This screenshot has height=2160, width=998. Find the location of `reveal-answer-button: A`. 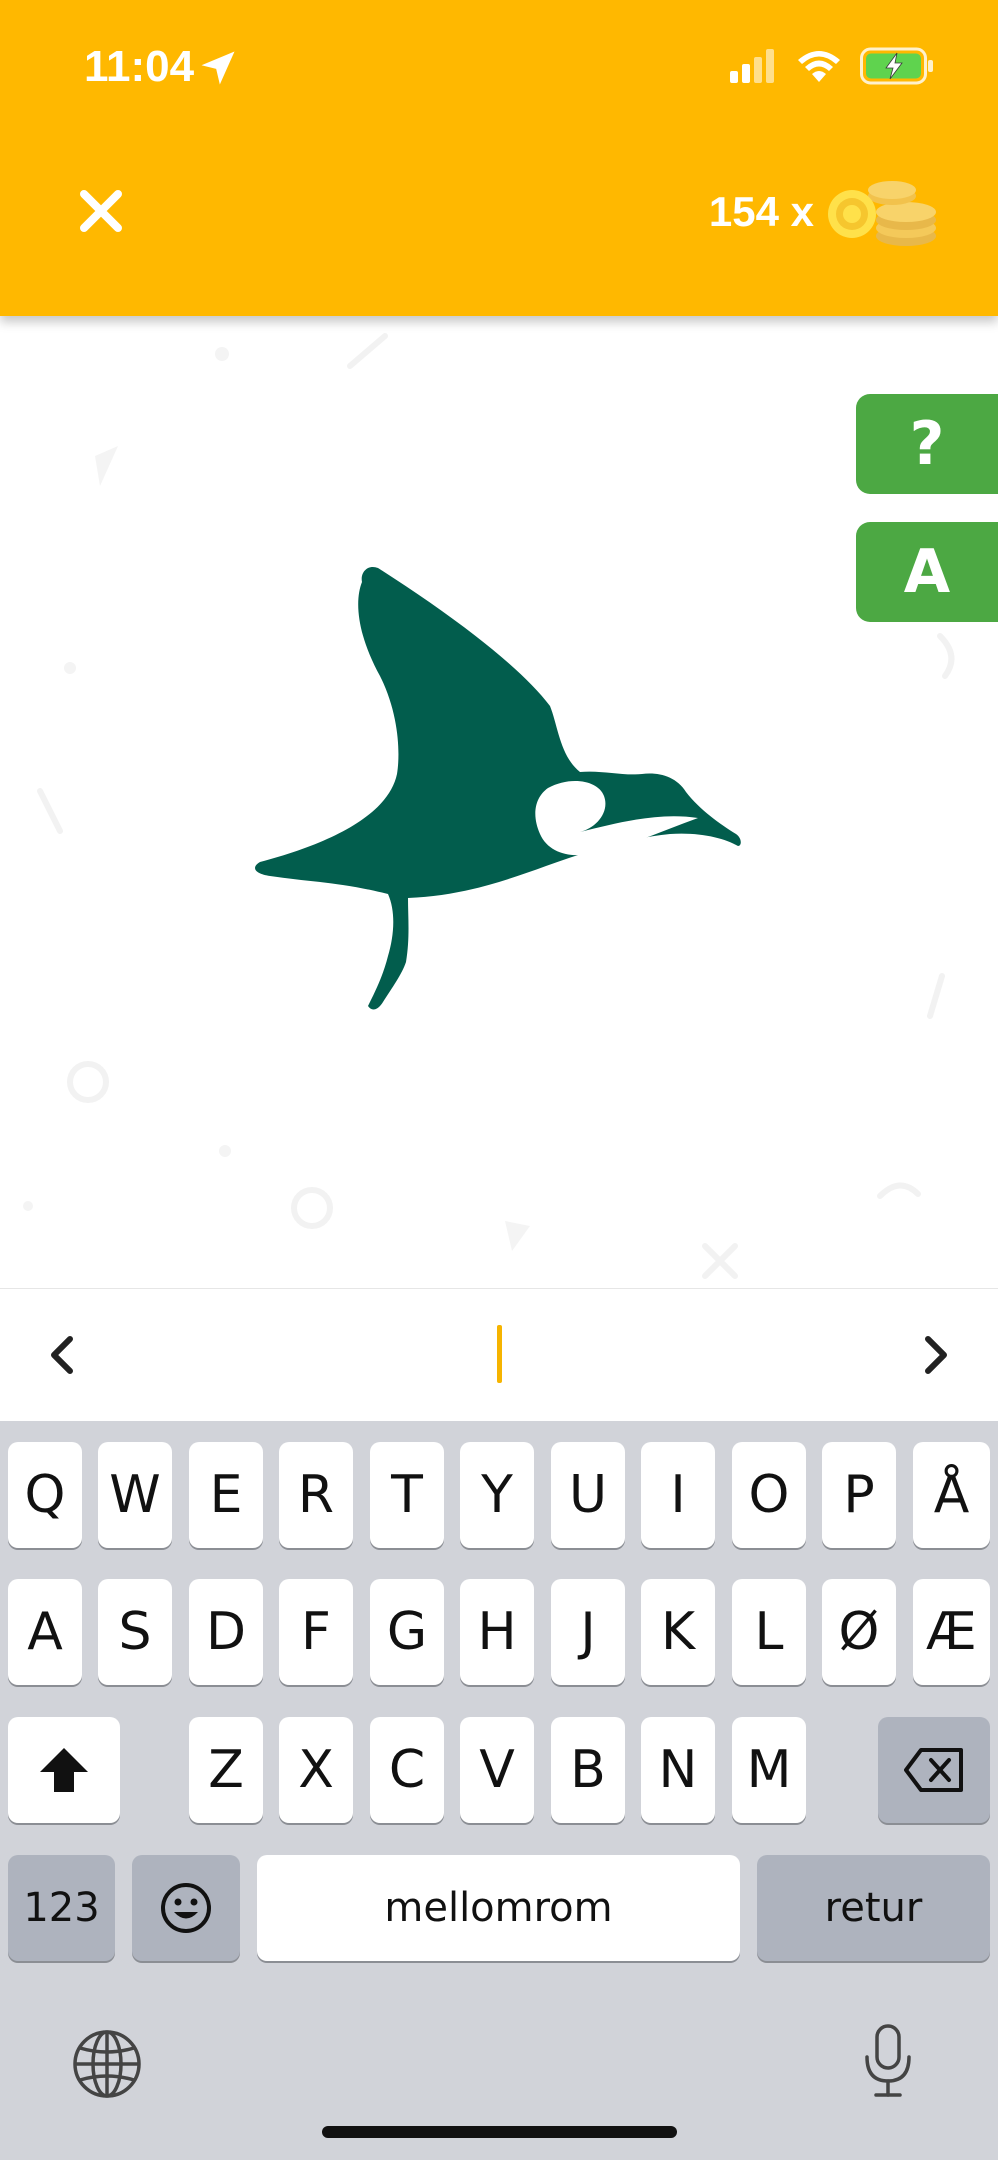

reveal-answer-button: A is located at coordinates (927, 572).